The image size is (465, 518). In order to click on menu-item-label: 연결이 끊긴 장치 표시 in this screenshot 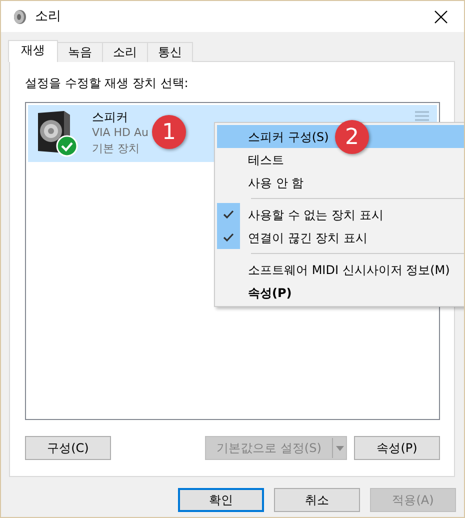, I will do `click(308, 238)`.